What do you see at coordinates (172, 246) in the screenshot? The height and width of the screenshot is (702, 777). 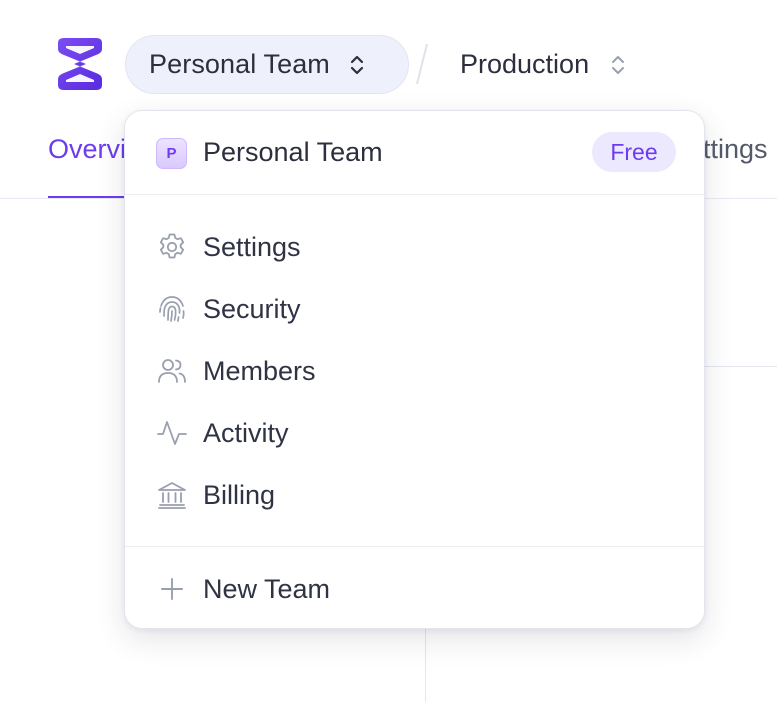 I see `gear-icon` at bounding box center [172, 246].